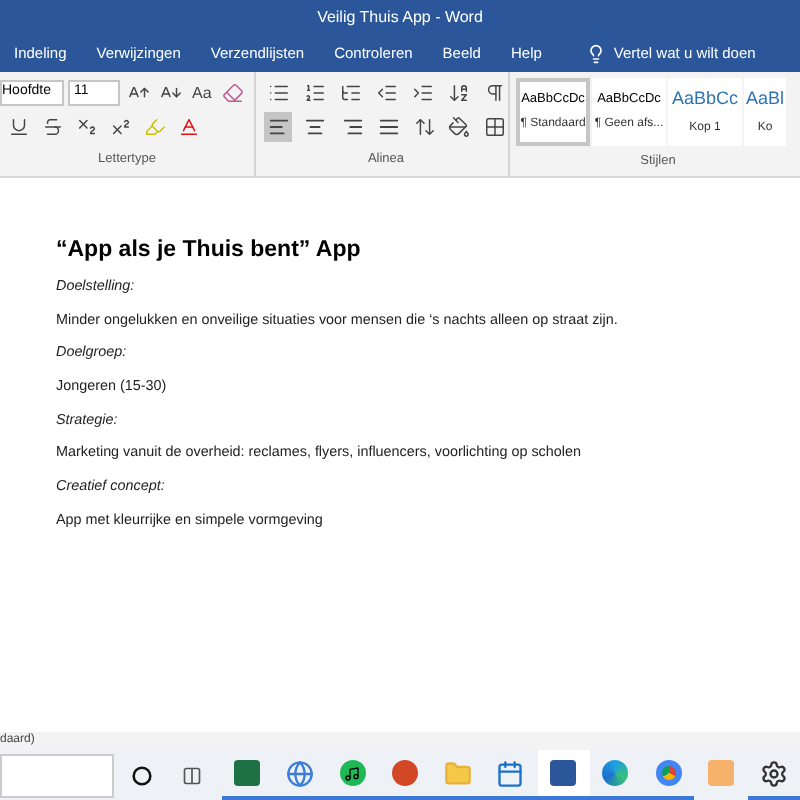 This screenshot has height=800, width=800. Describe the element at coordinates (510, 773) in the screenshot. I see `calendar-icon` at that location.